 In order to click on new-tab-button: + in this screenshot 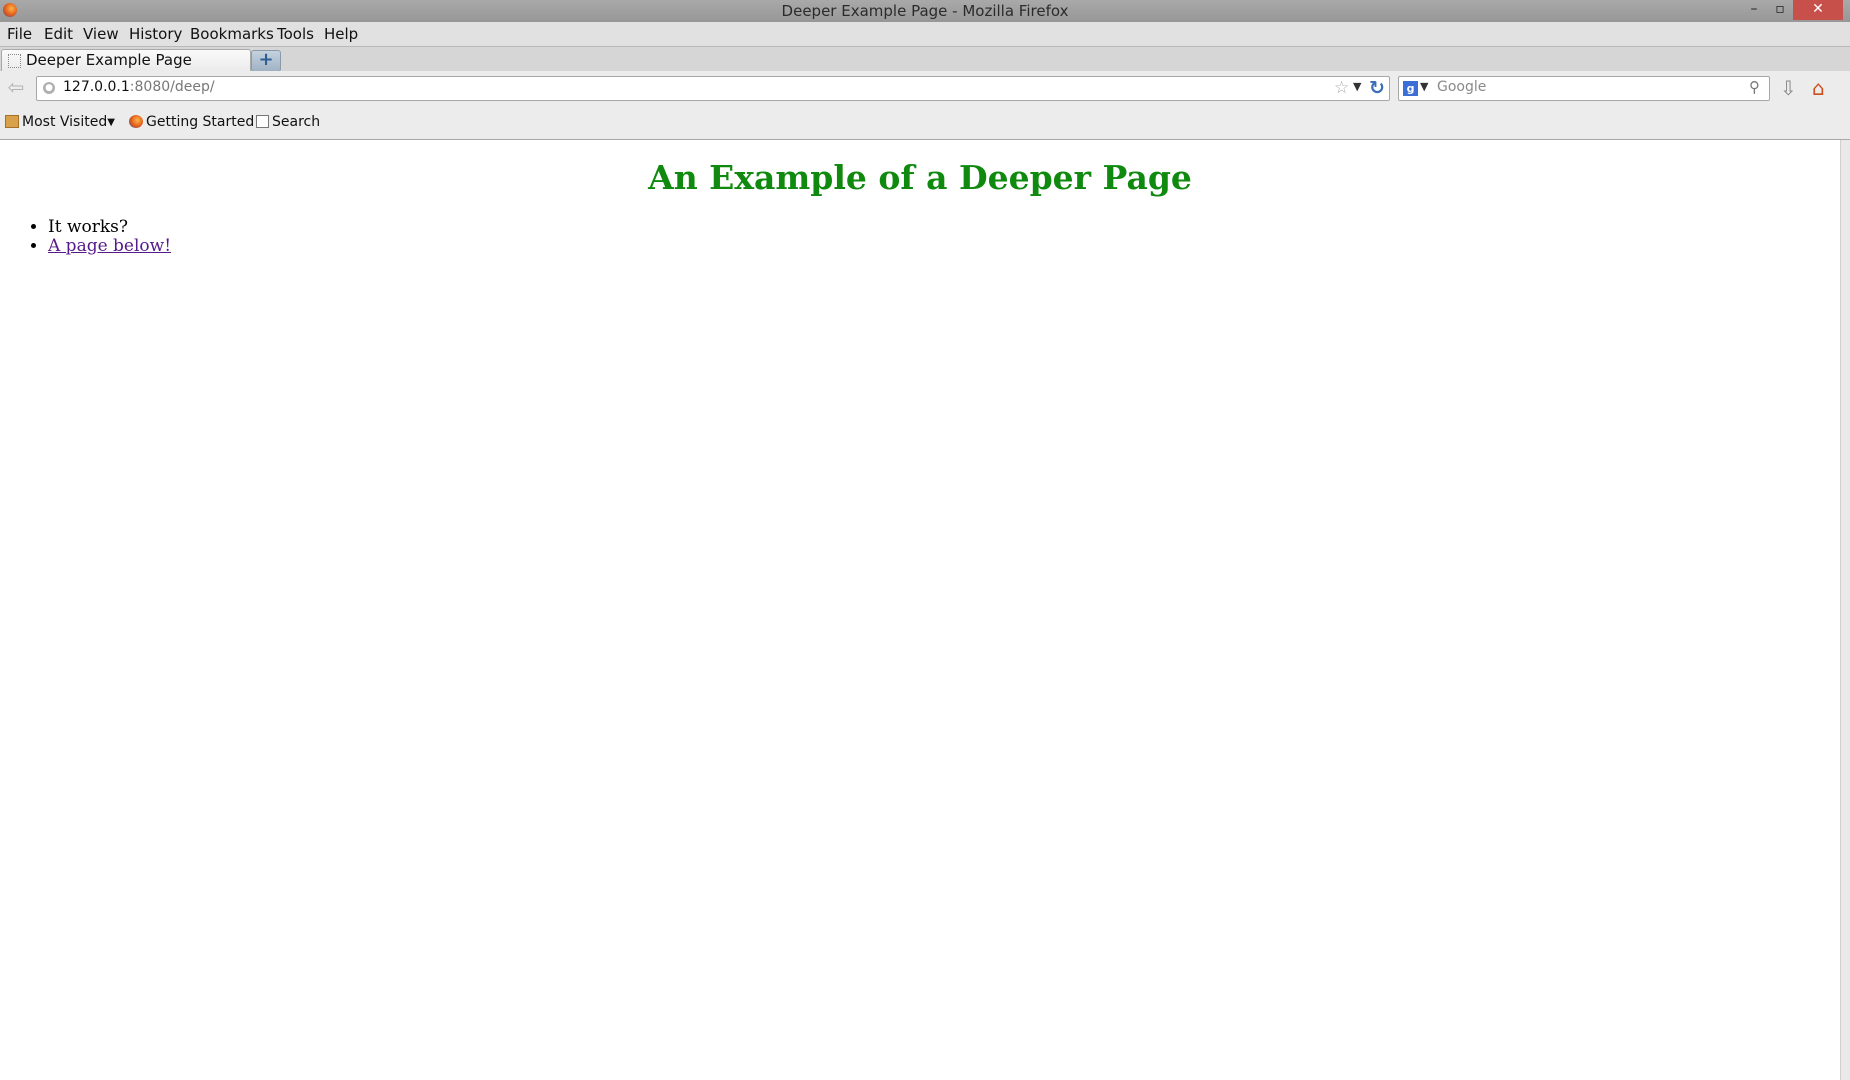, I will do `click(266, 61)`.